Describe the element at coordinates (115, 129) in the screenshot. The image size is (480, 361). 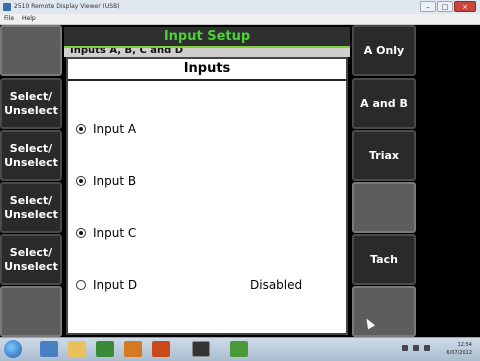
I see `input-a-label: Input A` at that location.